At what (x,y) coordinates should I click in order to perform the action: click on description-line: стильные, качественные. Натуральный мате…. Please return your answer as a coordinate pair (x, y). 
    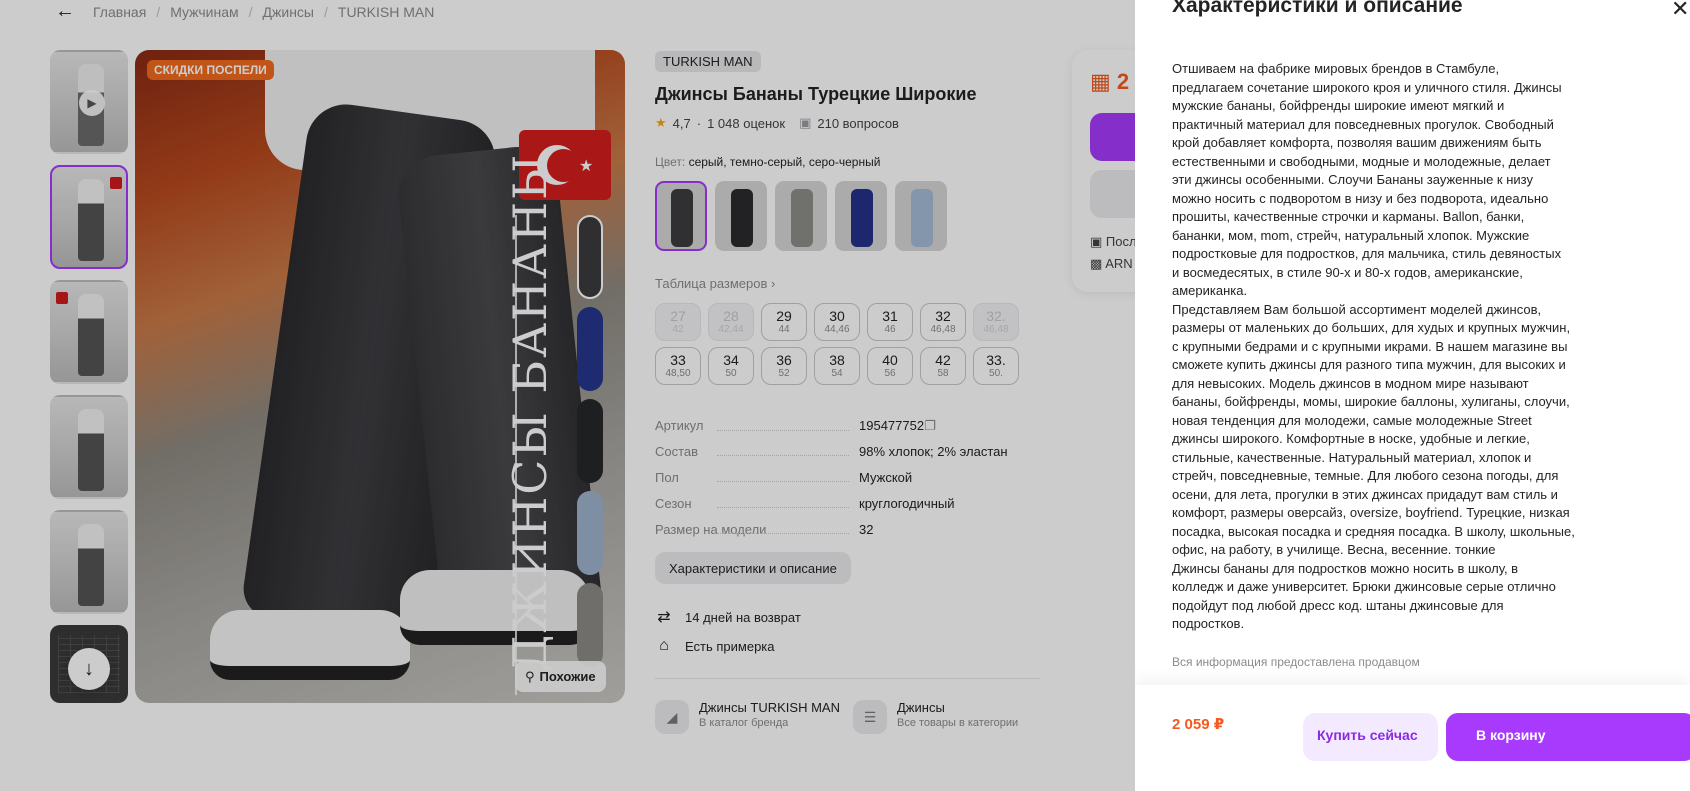
    Looking at the image, I should click on (1352, 457).